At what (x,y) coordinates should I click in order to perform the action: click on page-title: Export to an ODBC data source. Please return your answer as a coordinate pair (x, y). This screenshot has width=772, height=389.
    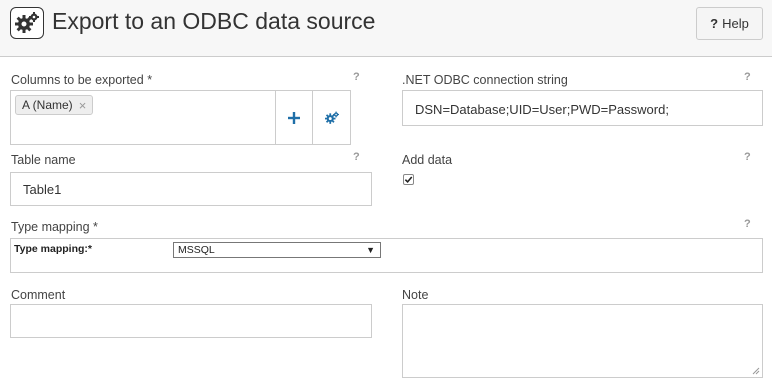
    Looking at the image, I should click on (214, 21).